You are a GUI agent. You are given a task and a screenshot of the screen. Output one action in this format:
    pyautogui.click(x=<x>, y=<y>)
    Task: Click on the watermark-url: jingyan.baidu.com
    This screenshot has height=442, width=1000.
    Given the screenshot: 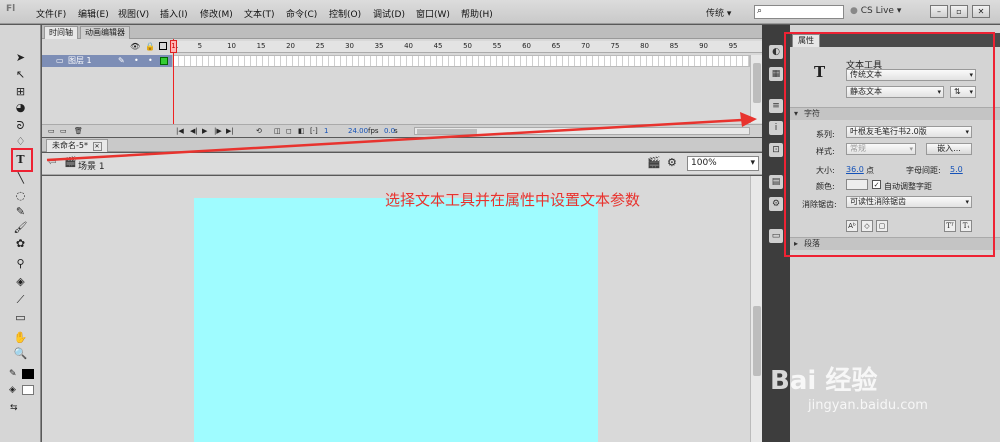 What is the action you would take?
    pyautogui.click(x=868, y=405)
    